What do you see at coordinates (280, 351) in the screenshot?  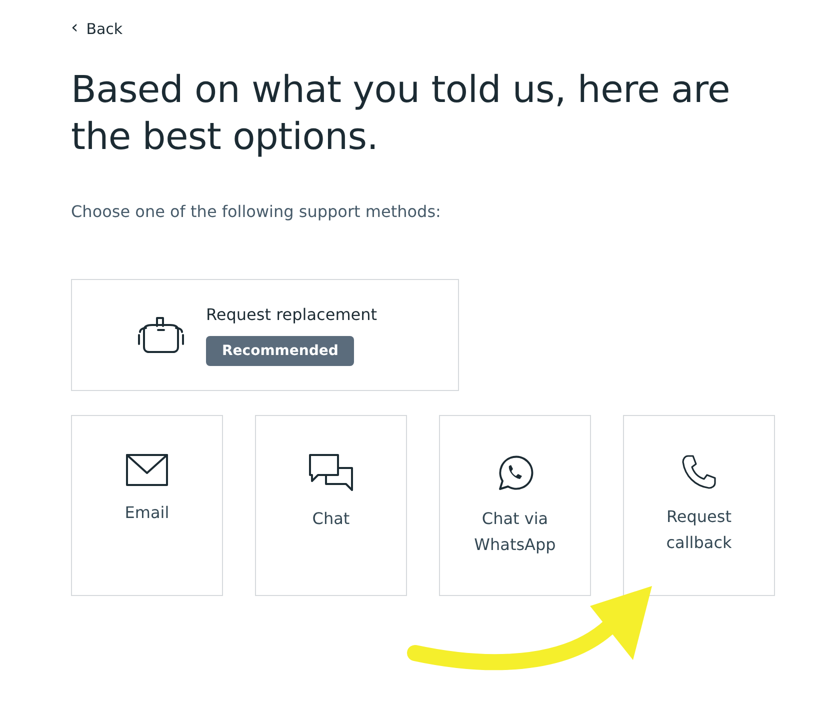 I see `recommended-badge: Recommended` at bounding box center [280, 351].